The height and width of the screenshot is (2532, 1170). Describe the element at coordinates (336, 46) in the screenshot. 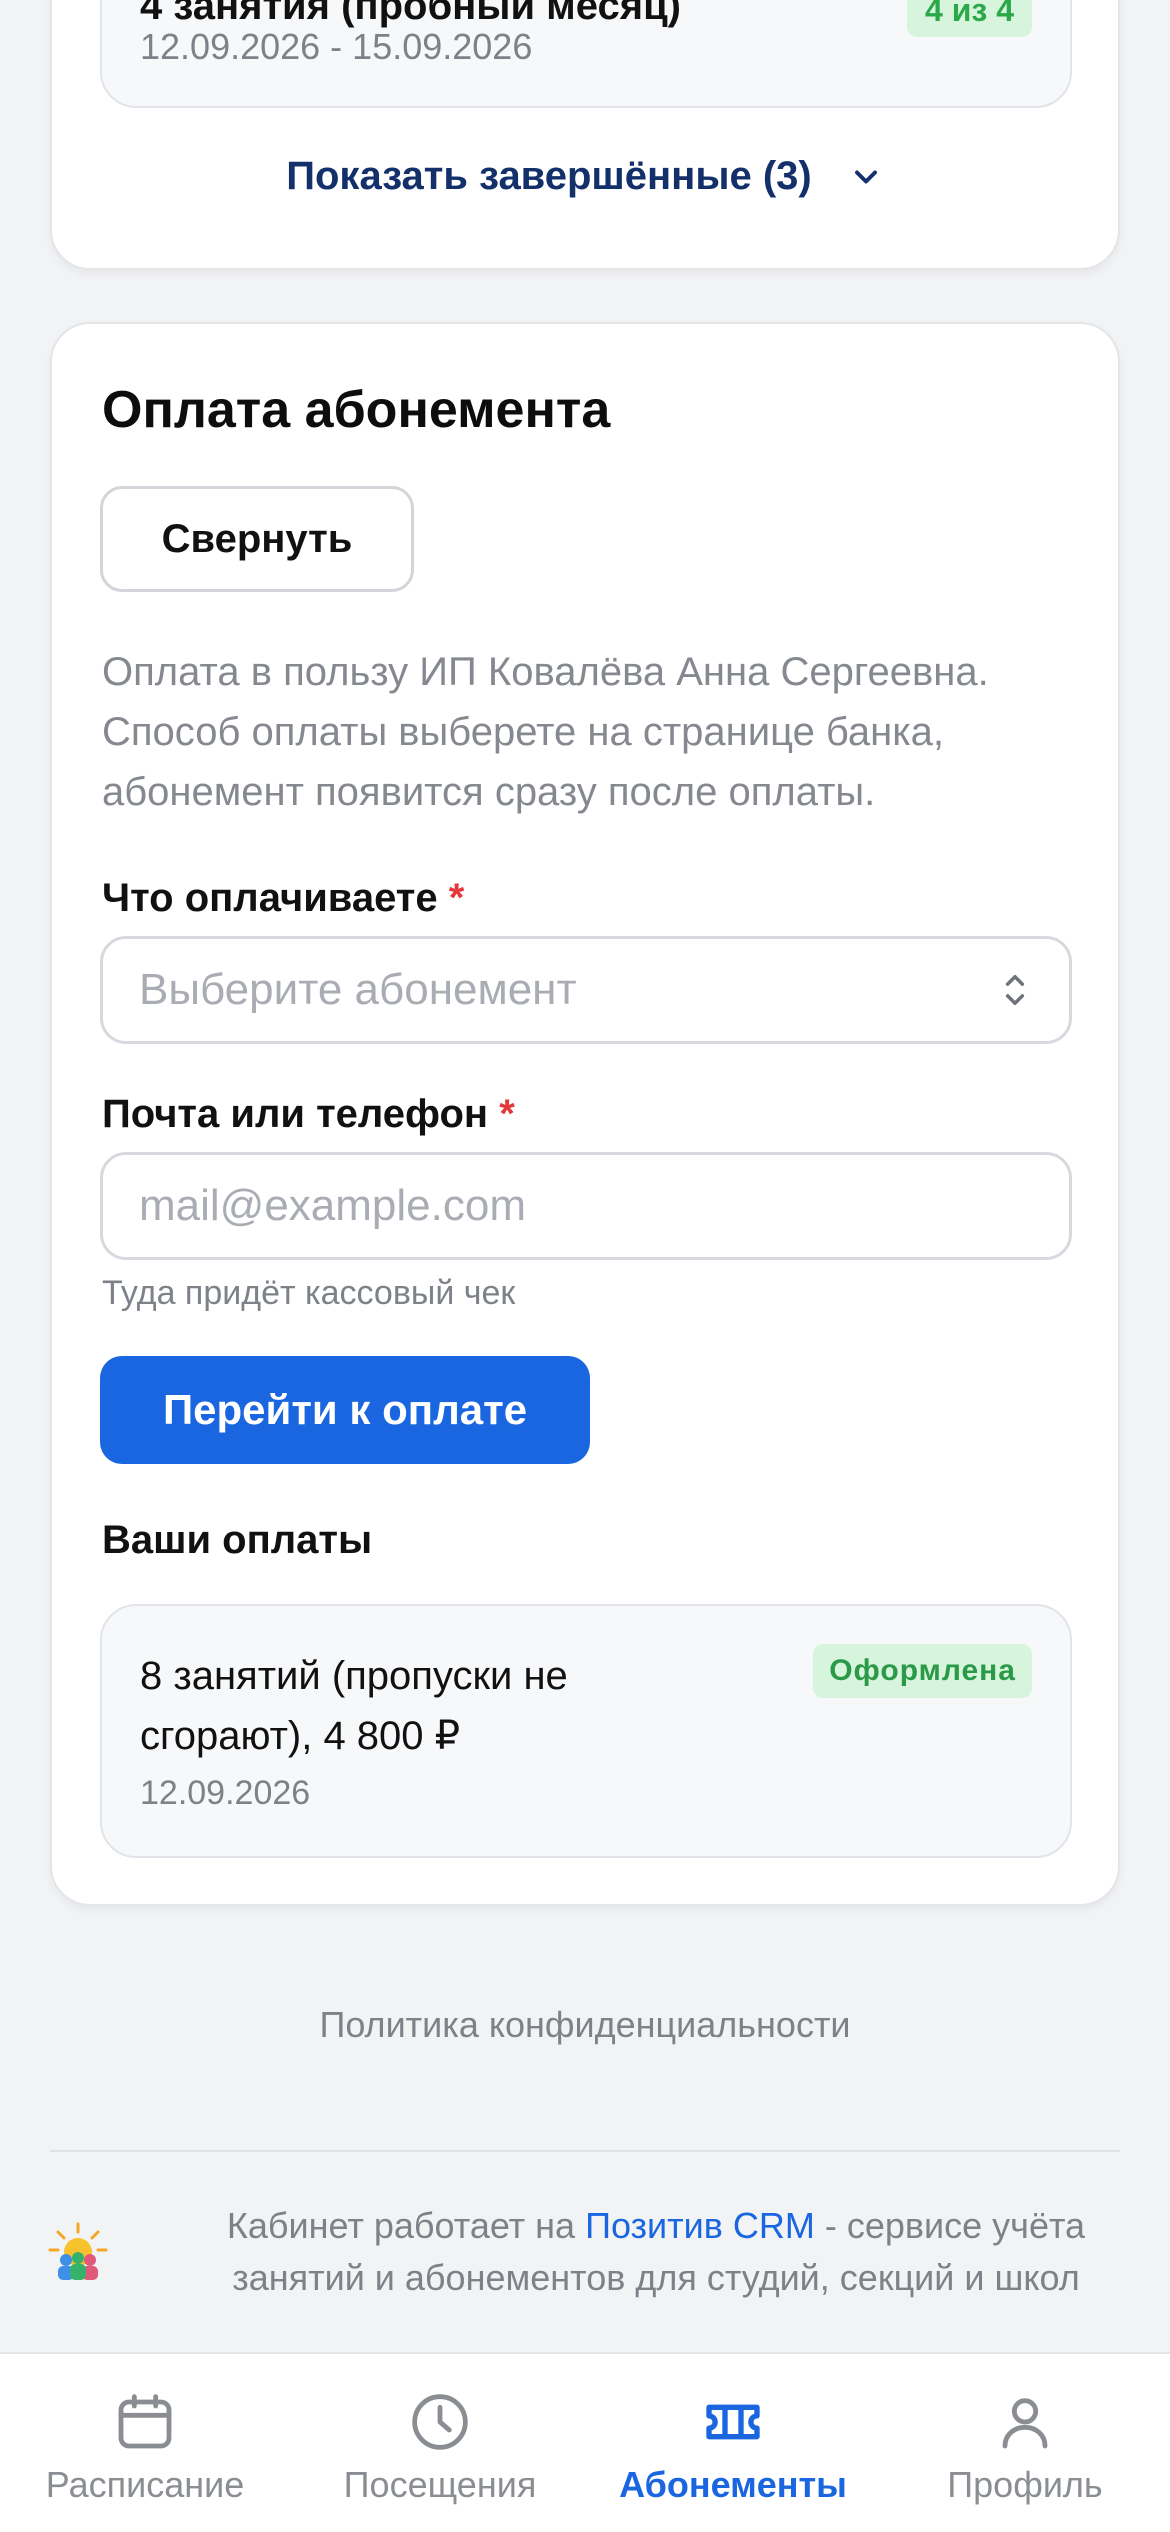

I see `subscription-dates: 12.09.2026 - 15.09.2026` at that location.